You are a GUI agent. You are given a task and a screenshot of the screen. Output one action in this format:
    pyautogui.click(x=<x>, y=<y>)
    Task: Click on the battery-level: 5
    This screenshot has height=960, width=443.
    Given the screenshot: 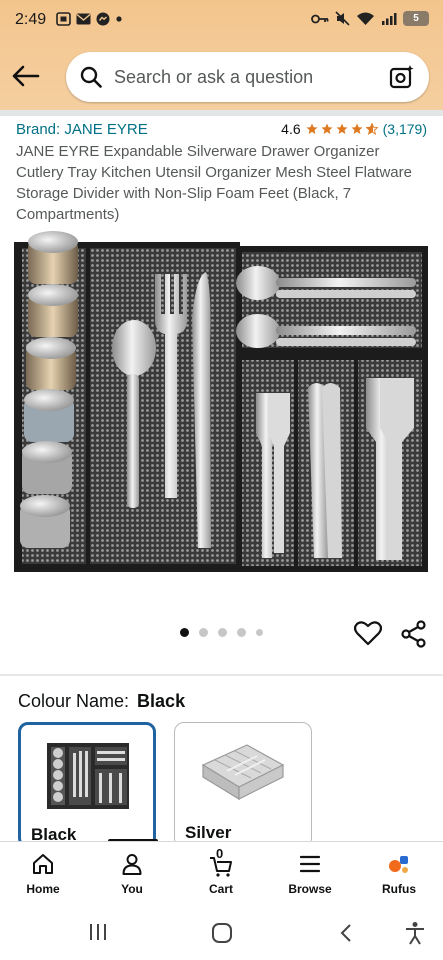 What is the action you would take?
    pyautogui.click(x=416, y=18)
    